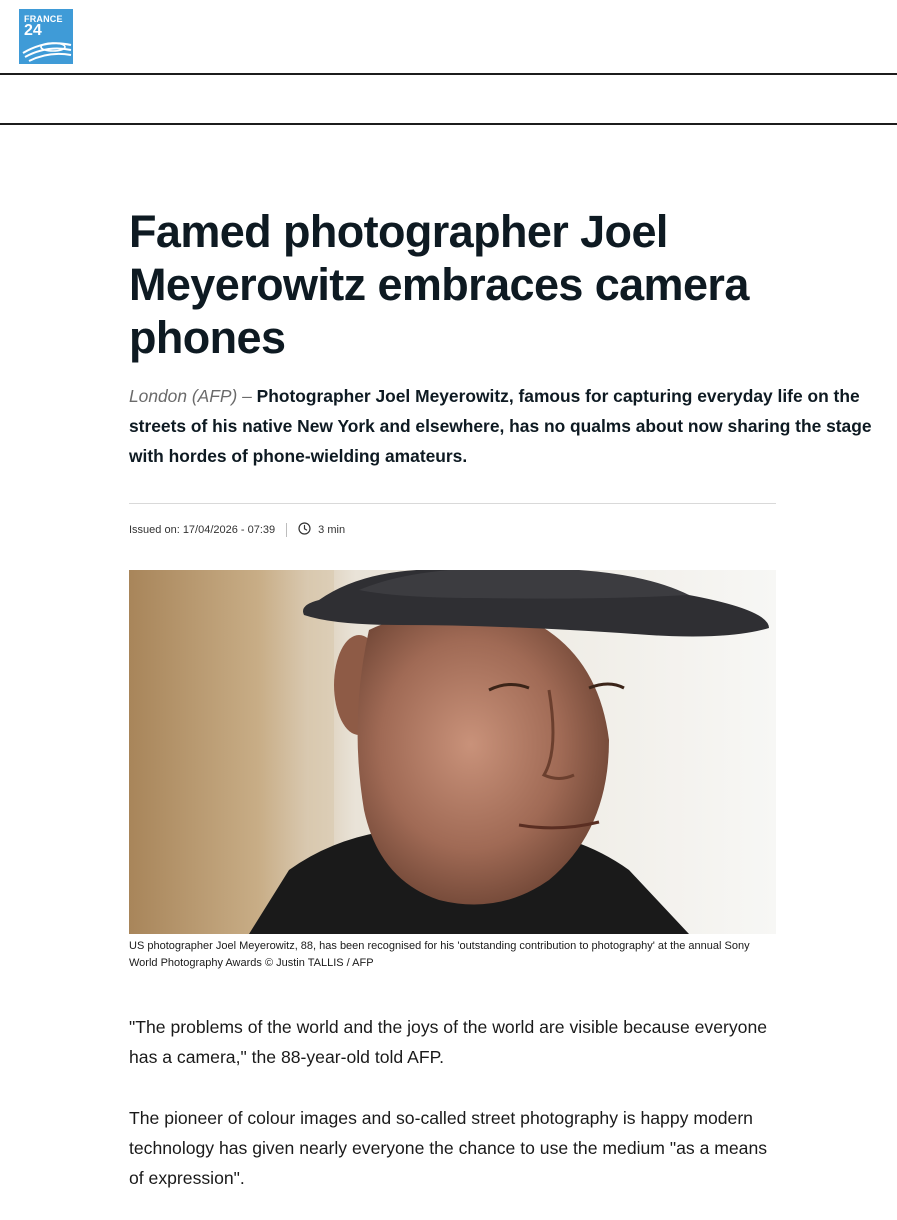 The height and width of the screenshot is (1220, 897). I want to click on divider, so click(452, 503).